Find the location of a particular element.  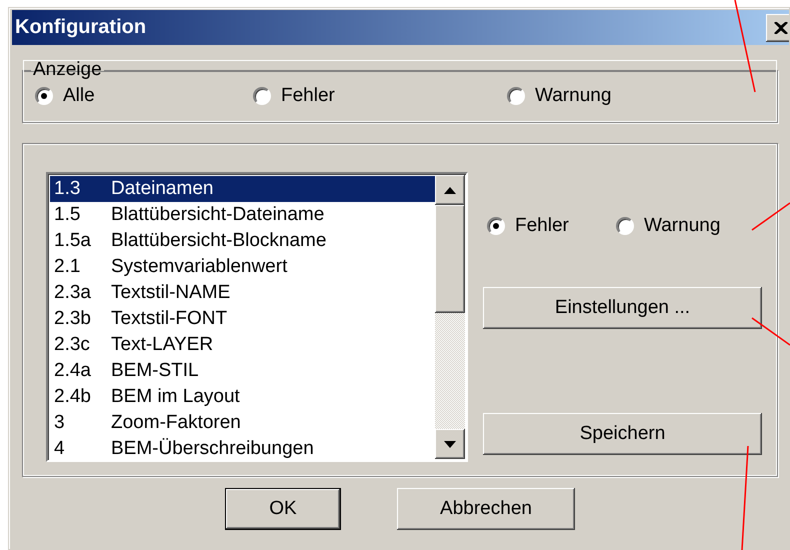

list-item: 2.4a BEM-STIL is located at coordinates (242, 371).